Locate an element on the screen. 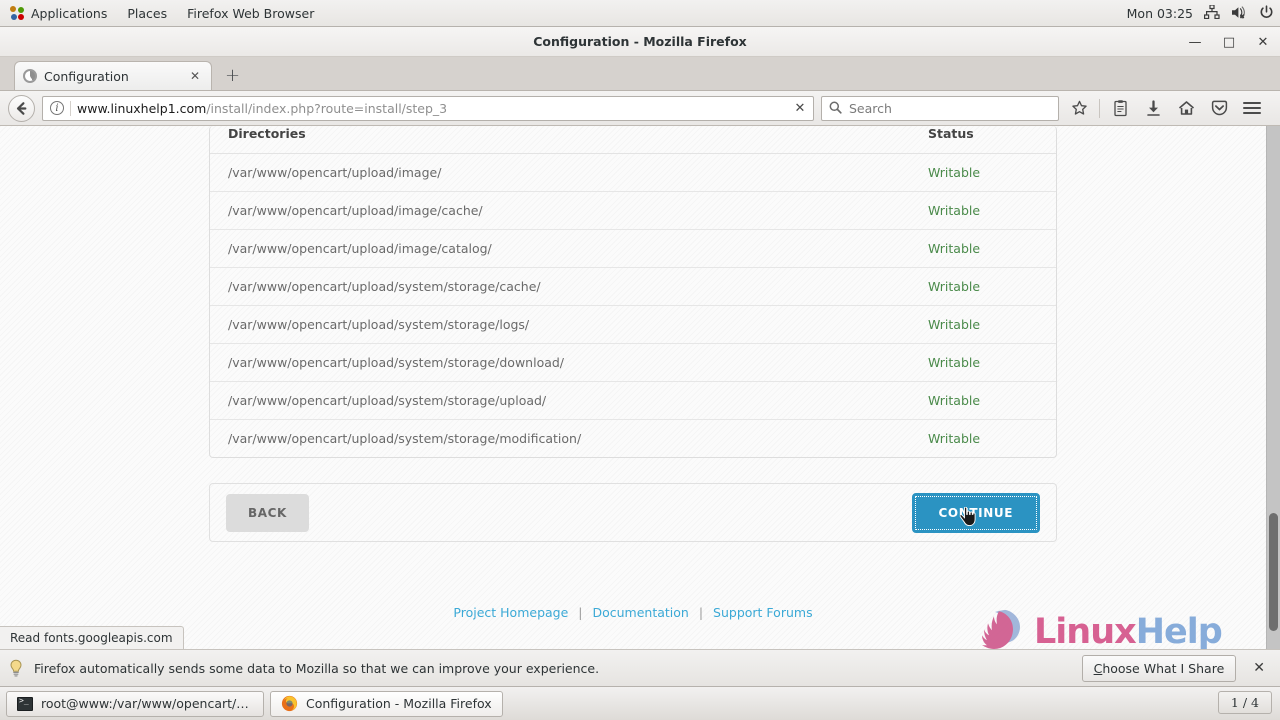 The image size is (1280, 720). applications-menu-label: Applications is located at coordinates (69, 13).